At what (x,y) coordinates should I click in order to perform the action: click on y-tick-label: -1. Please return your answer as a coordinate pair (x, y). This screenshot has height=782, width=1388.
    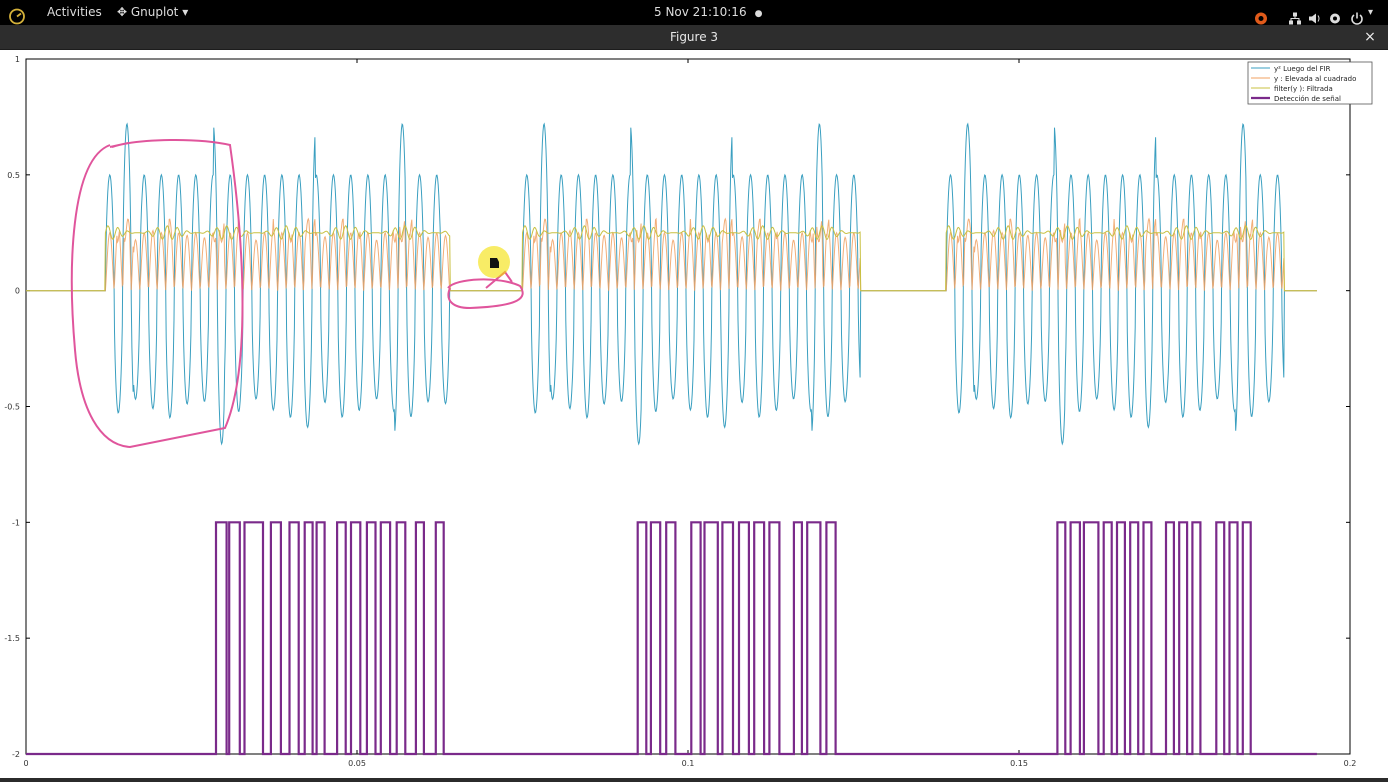
    Looking at the image, I should click on (16, 522).